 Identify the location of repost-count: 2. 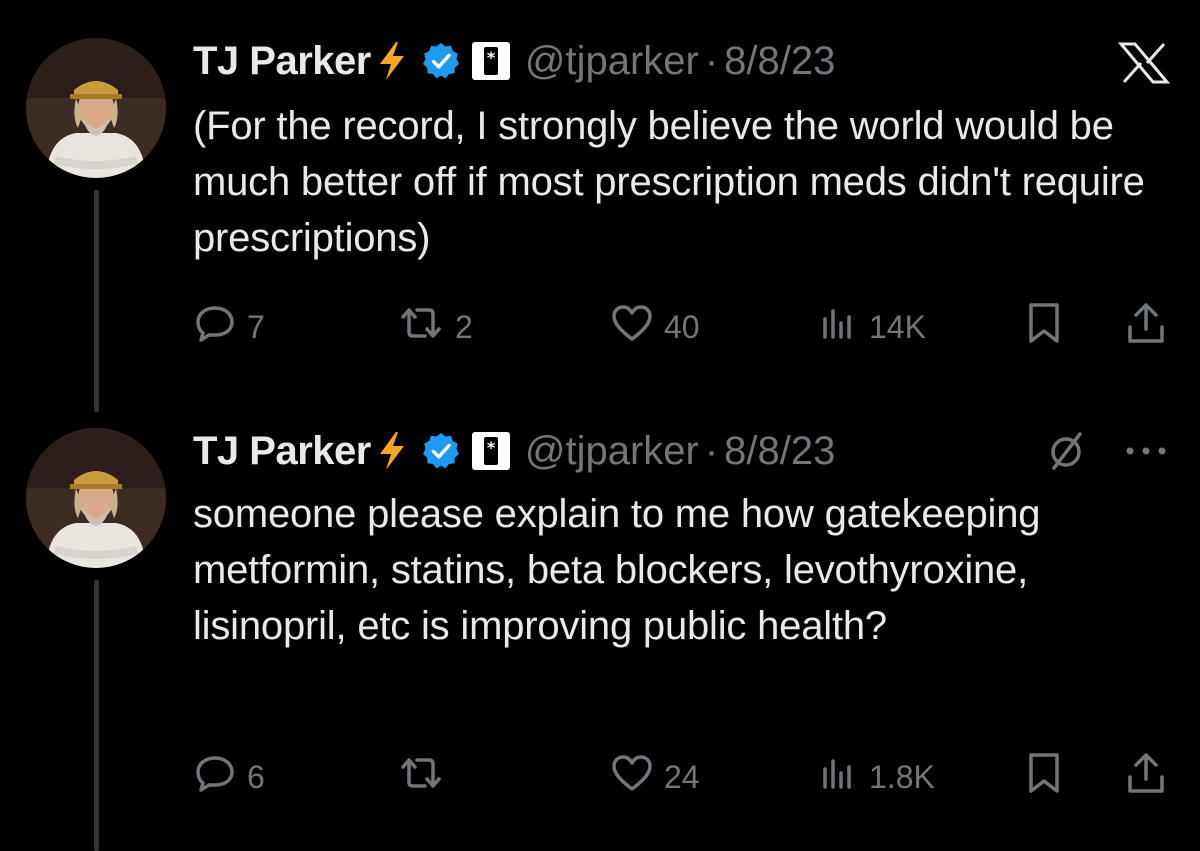
(464, 326).